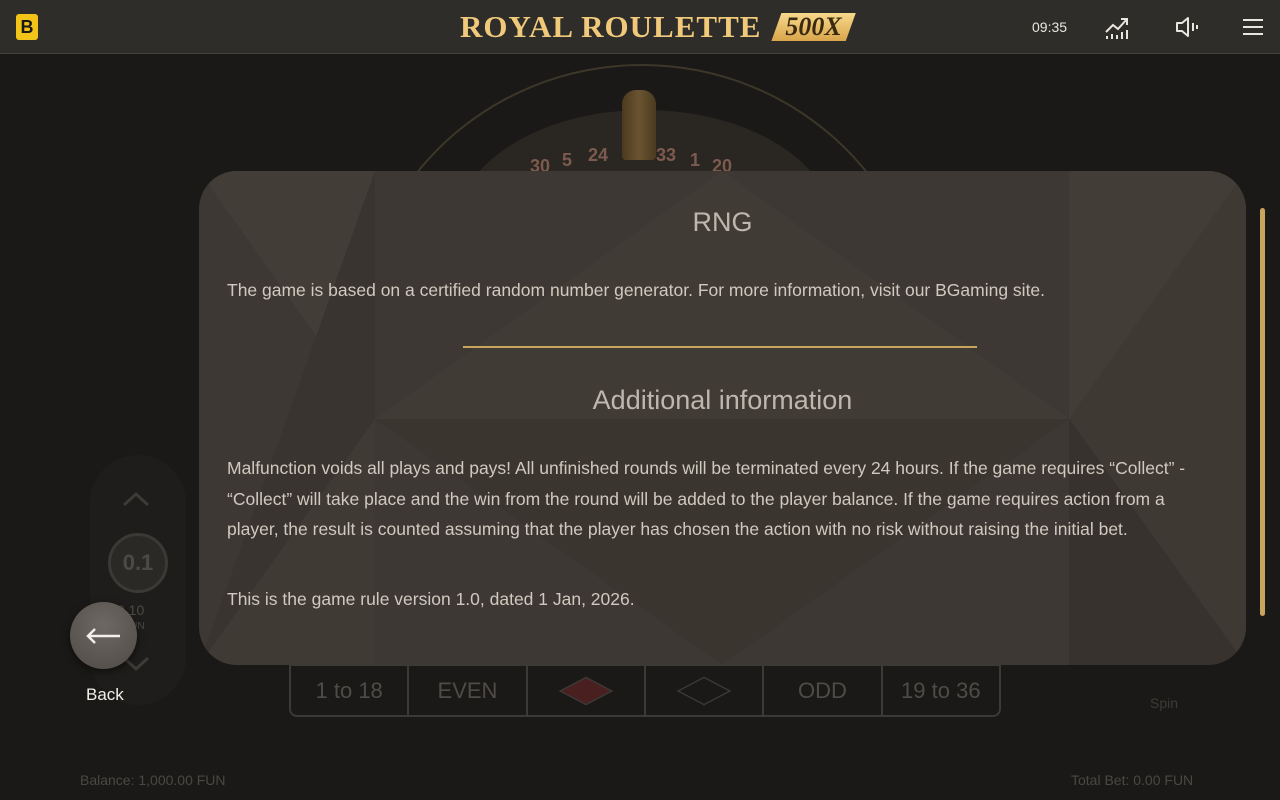 This screenshot has height=800, width=1280. Describe the element at coordinates (27, 27) in the screenshot. I see `brand-logo: B` at that location.